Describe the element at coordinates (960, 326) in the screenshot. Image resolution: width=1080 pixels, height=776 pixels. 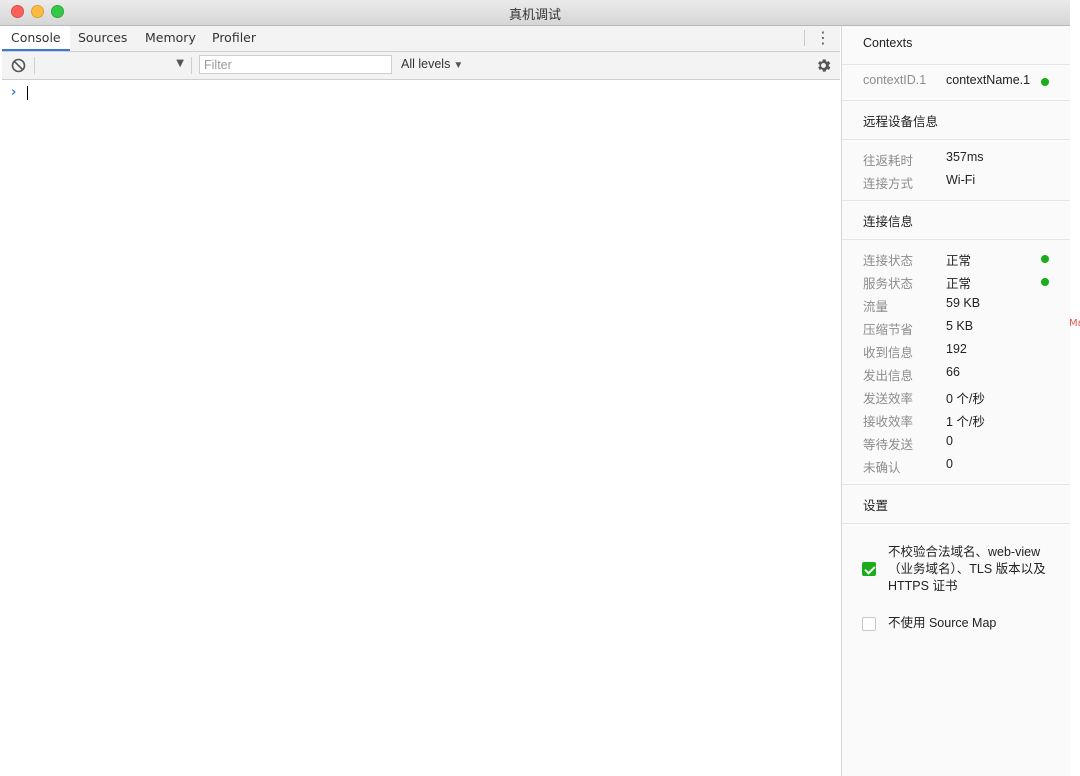
I see `info-value: 5 KB` at that location.